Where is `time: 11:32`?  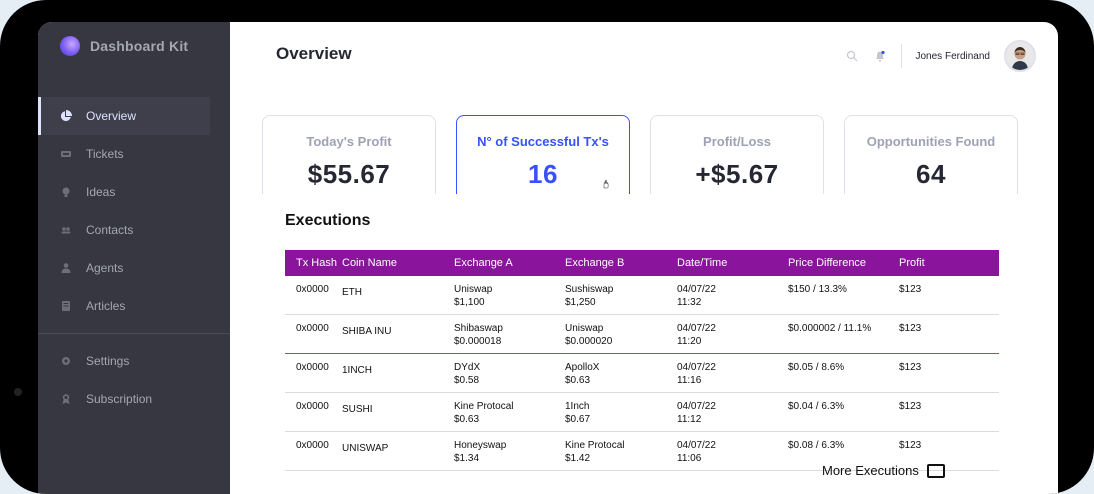 time: 11:32 is located at coordinates (689, 302).